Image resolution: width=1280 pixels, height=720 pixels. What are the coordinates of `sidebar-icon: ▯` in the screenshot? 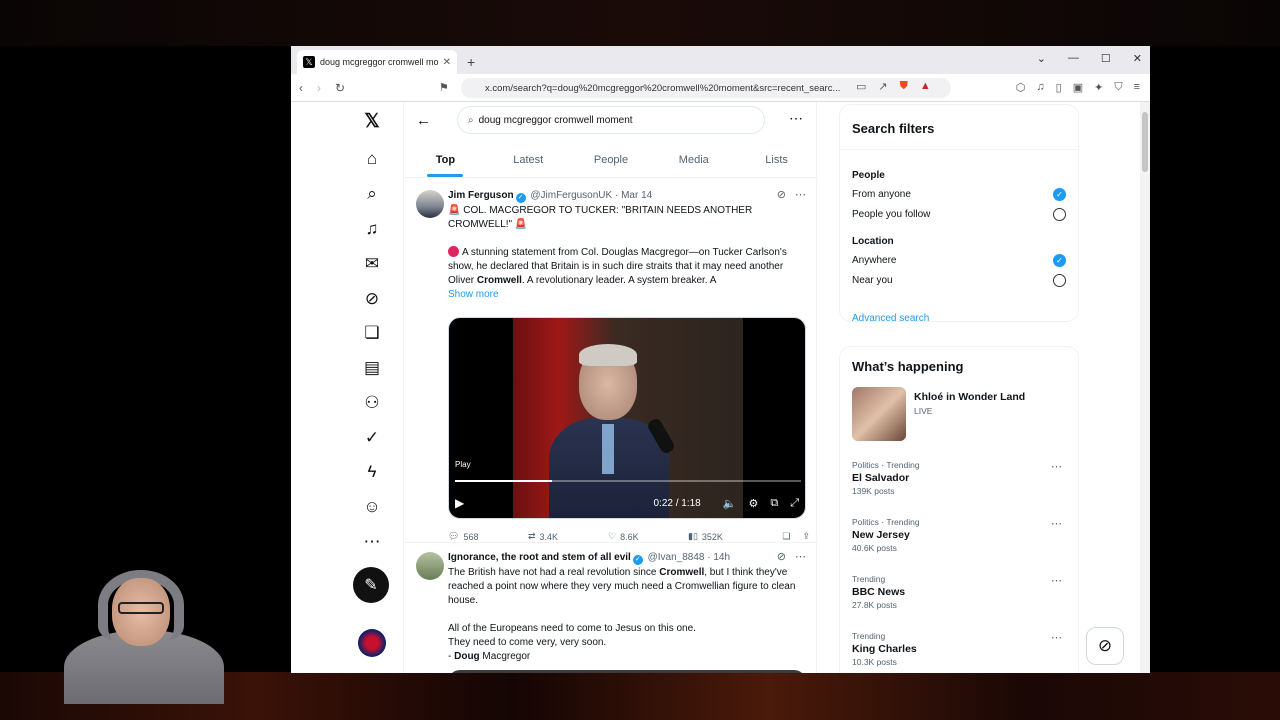 It's located at (1059, 87).